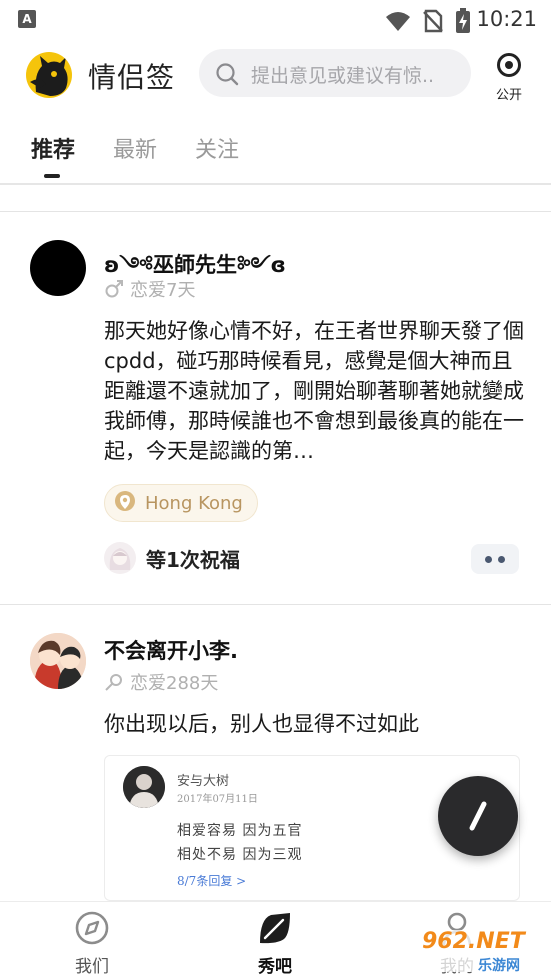 The height and width of the screenshot is (979, 551). I want to click on love-days: 恋爱288天, so click(174, 683).